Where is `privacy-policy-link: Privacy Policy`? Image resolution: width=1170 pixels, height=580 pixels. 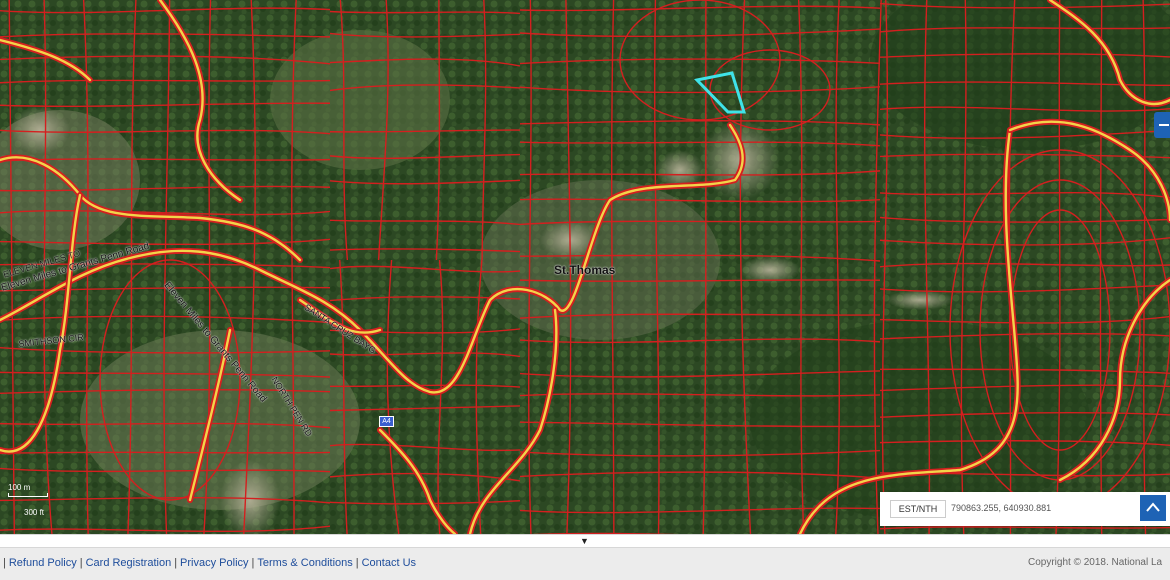 privacy-policy-link: Privacy Policy is located at coordinates (214, 563).